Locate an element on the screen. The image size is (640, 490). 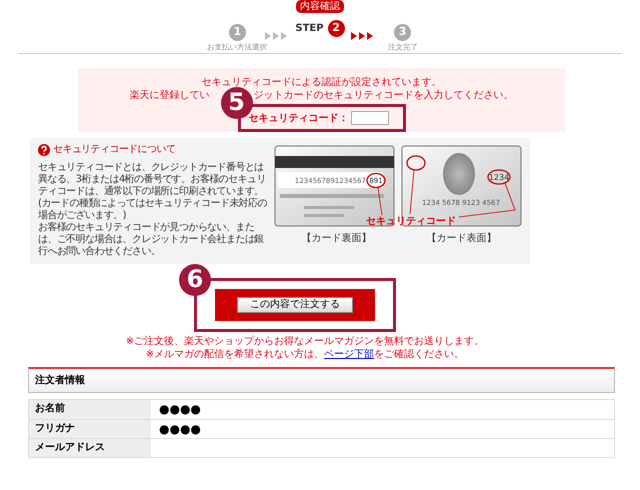
field-label: フリガナ is located at coordinates (90, 429).